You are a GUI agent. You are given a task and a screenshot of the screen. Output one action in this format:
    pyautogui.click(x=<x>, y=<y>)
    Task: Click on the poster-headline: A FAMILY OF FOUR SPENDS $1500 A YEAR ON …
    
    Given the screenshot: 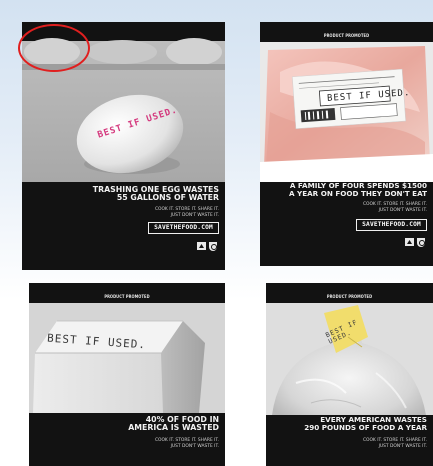 What is the action you would take?
    pyautogui.click(x=357, y=189)
    